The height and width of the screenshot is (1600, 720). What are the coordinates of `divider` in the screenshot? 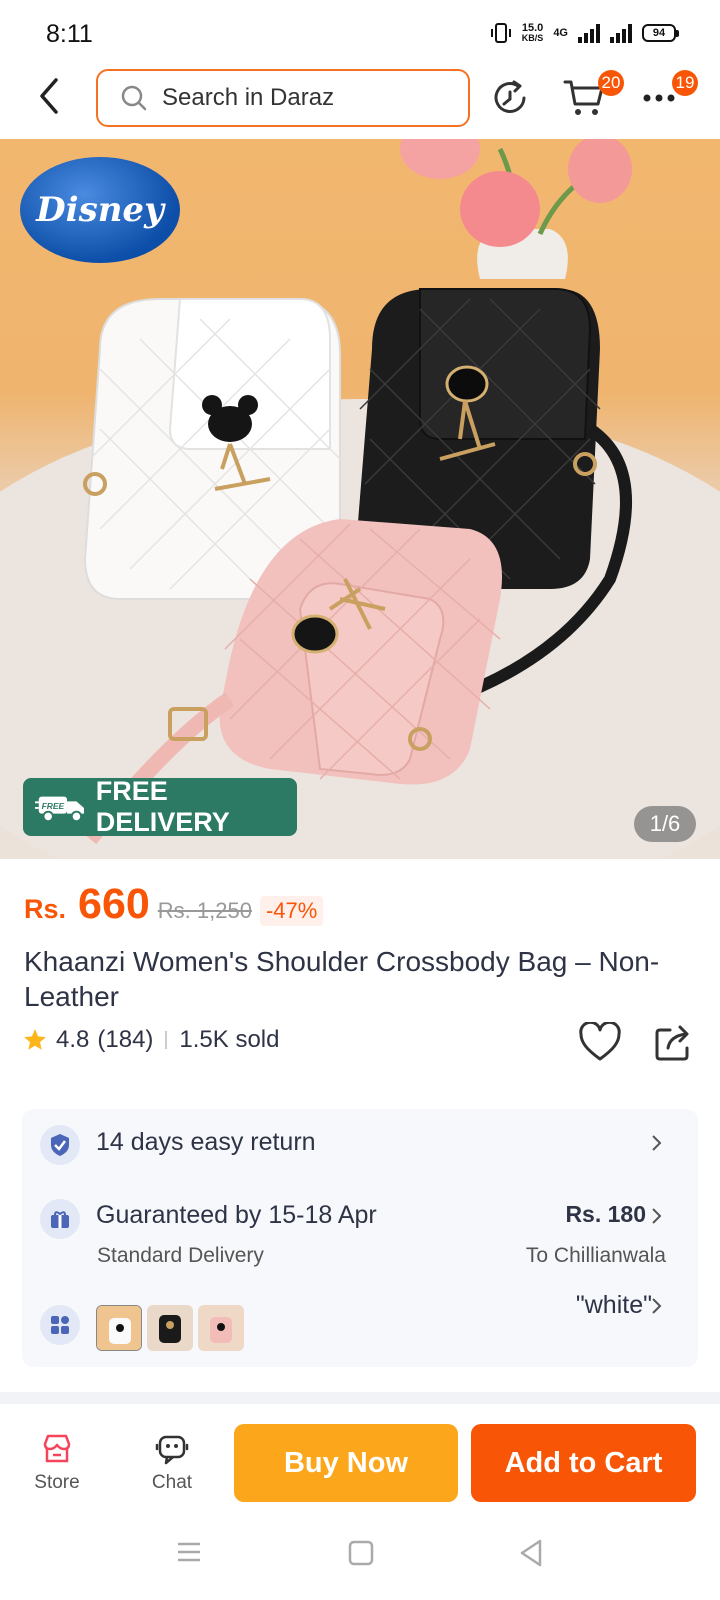 It's located at (166, 1040).